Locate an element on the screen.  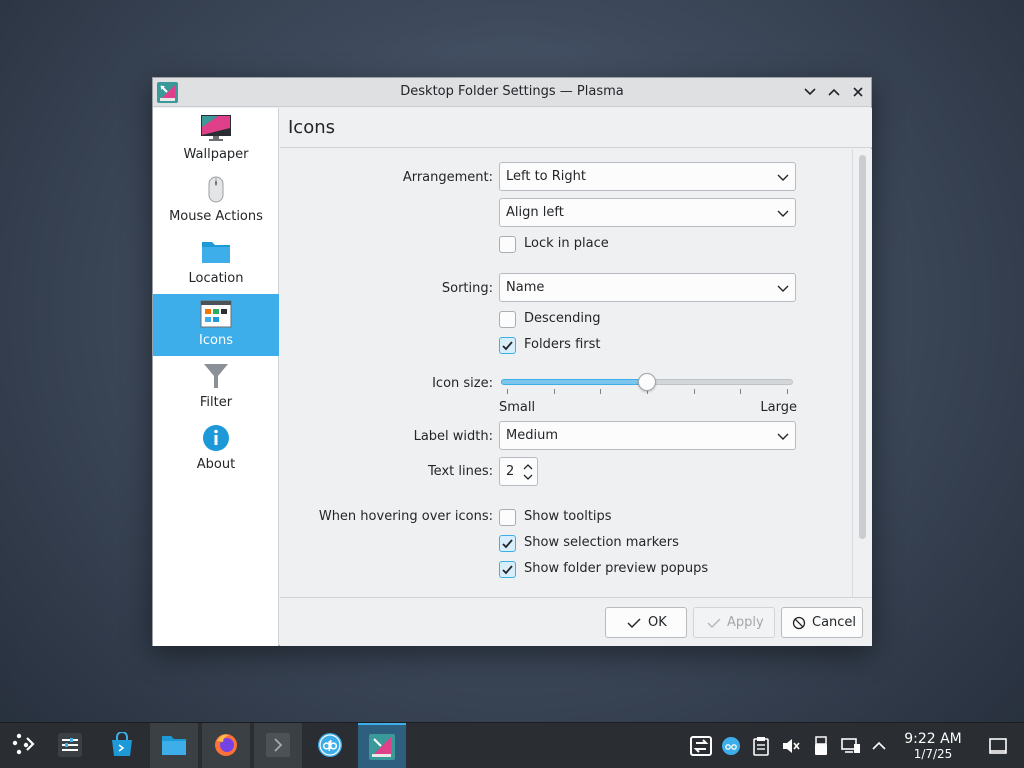
cancel-icon is located at coordinates (799, 623).